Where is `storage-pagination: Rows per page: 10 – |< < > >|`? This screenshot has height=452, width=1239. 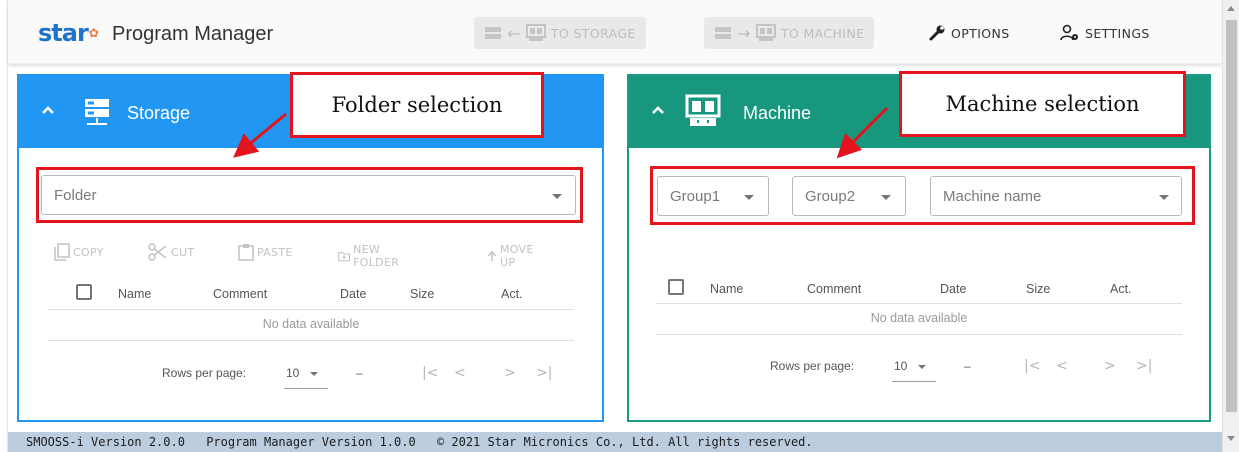
storage-pagination: Rows per page: 10 – |< < > >| is located at coordinates (372, 375).